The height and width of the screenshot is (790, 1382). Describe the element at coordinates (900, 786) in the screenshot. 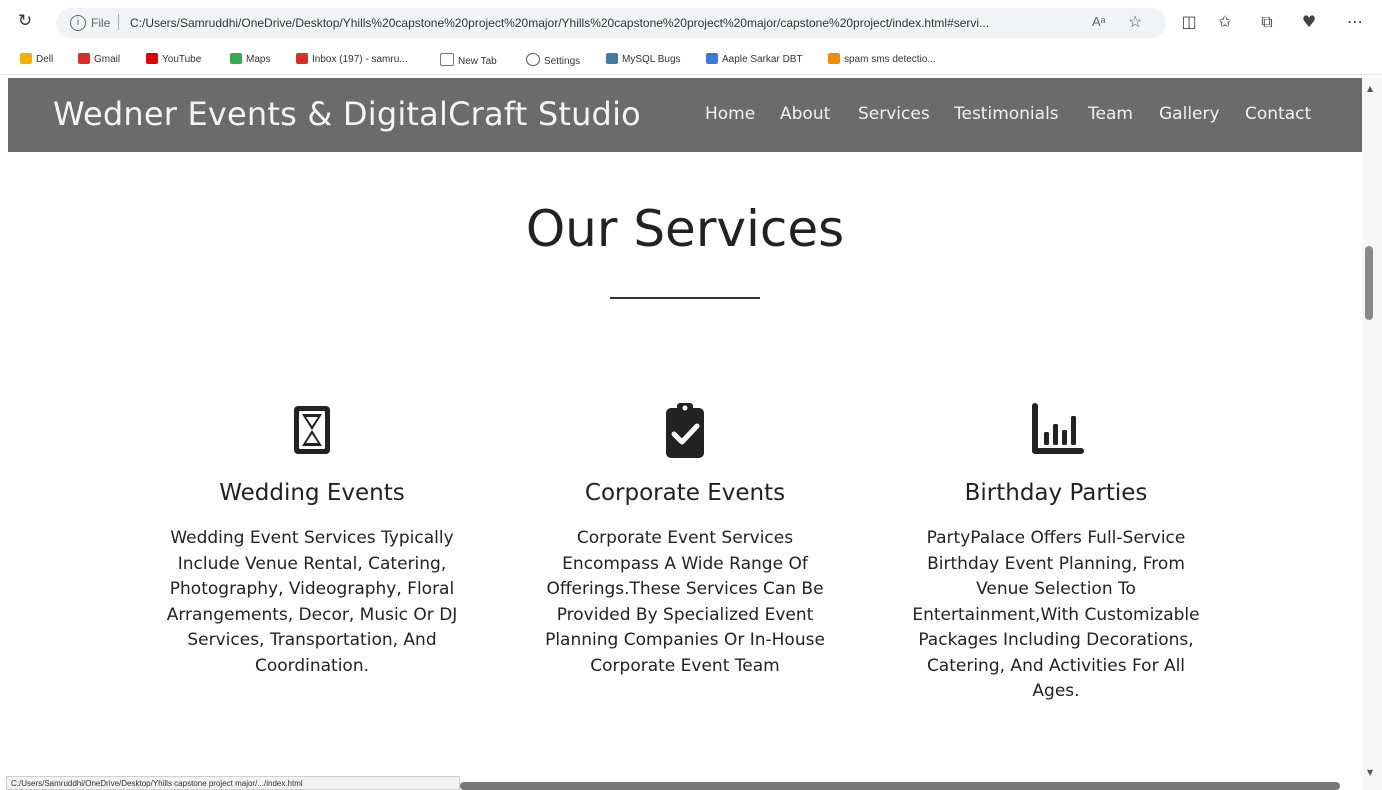

I see `horizontal-scrollbar` at that location.